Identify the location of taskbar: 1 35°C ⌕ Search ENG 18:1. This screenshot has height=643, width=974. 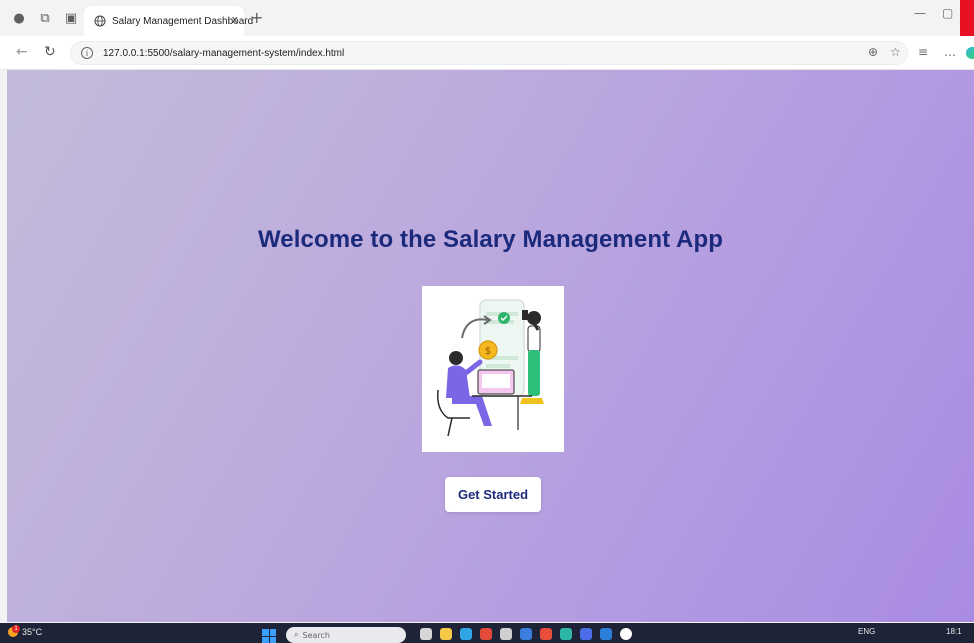
(487, 633).